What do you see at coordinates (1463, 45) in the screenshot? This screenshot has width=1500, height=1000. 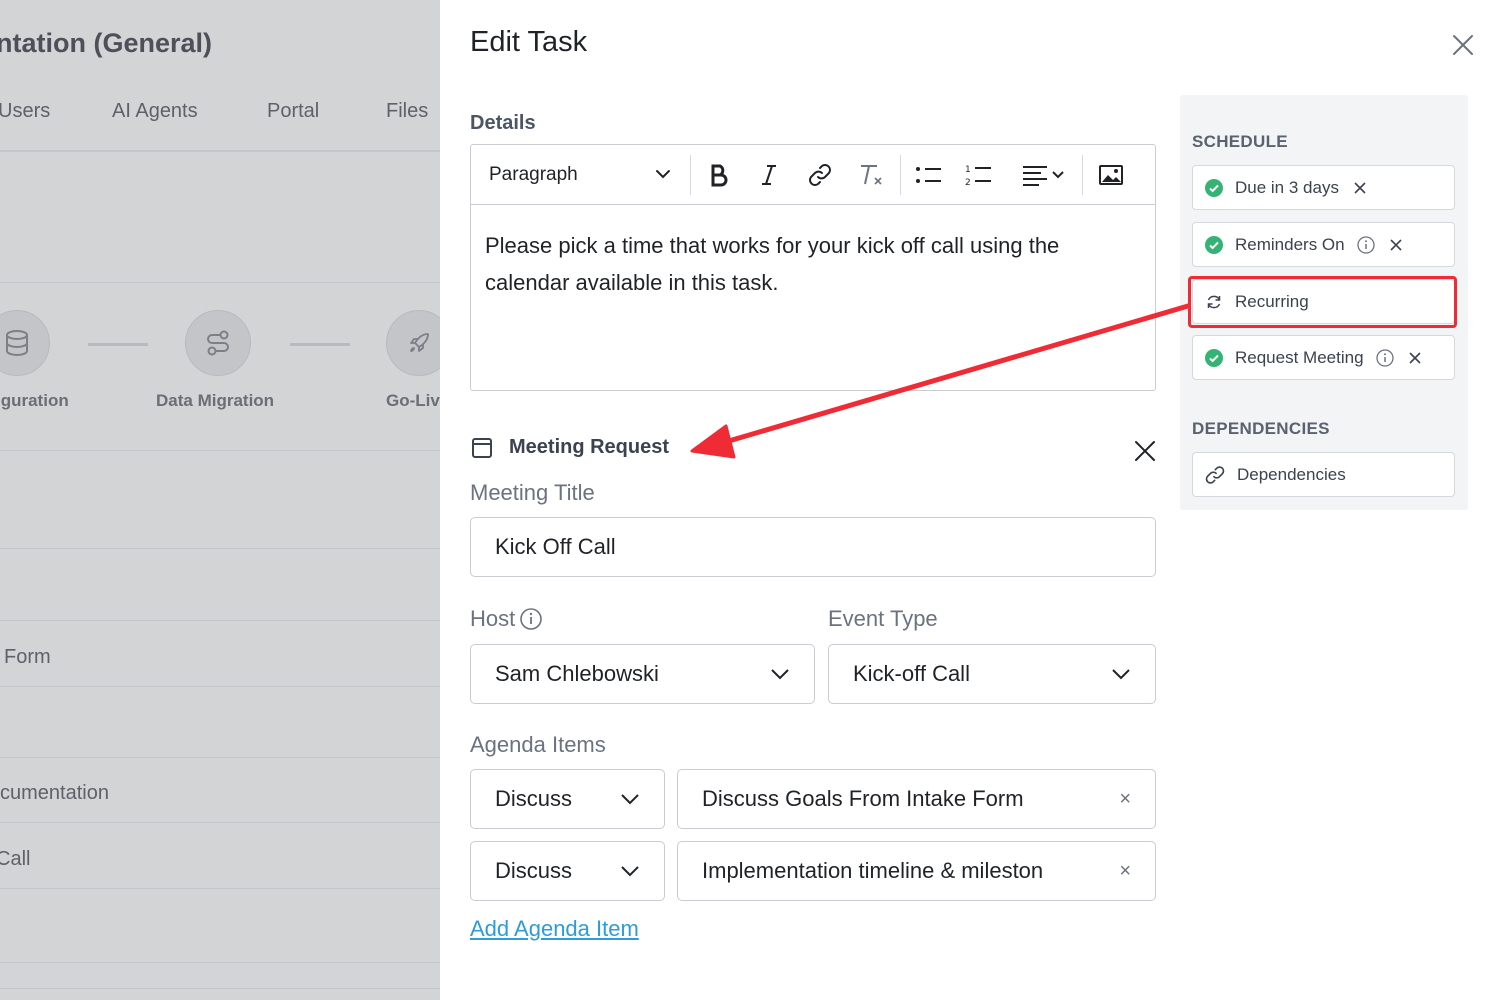 I see `close-modal-button` at bounding box center [1463, 45].